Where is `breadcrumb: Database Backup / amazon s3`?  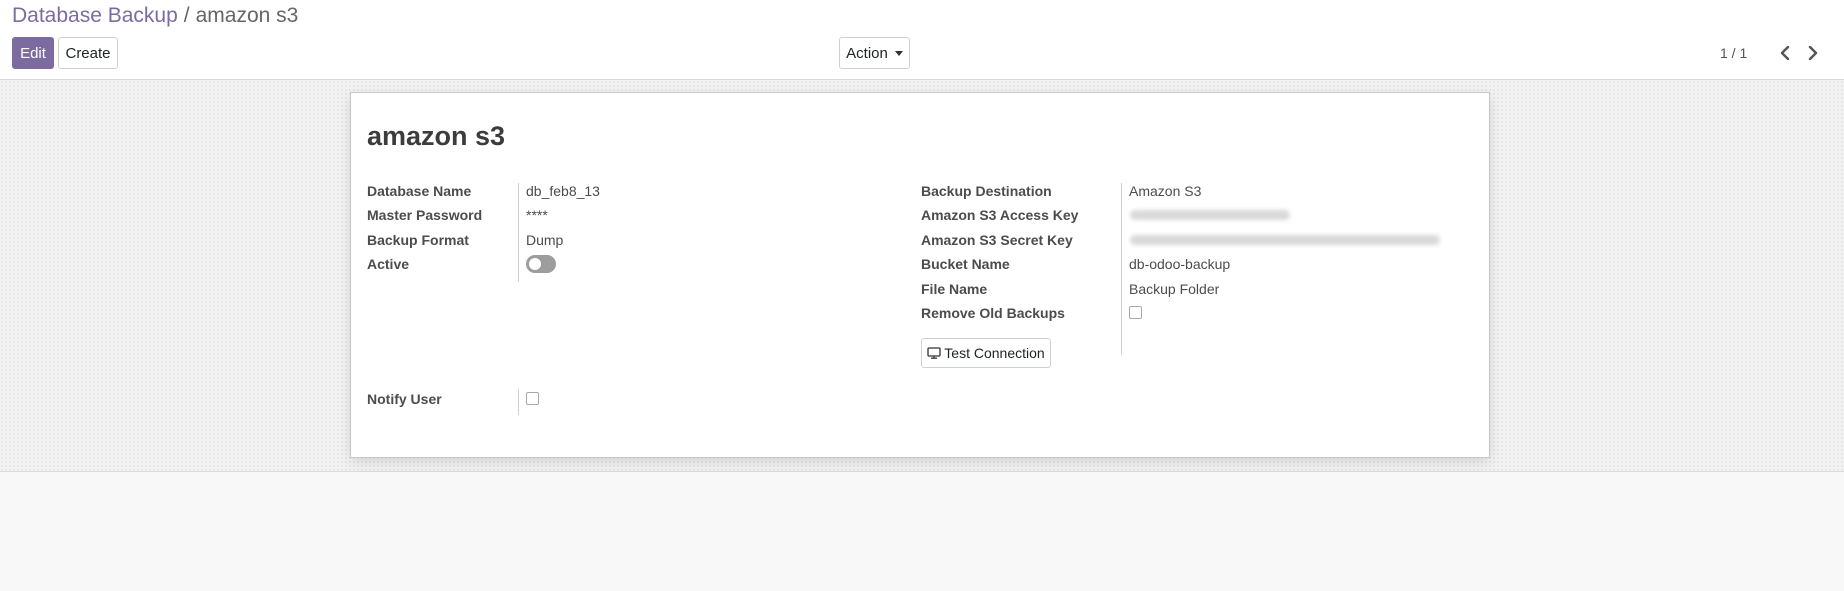
breadcrumb: Database Backup / amazon s3 is located at coordinates (155, 16).